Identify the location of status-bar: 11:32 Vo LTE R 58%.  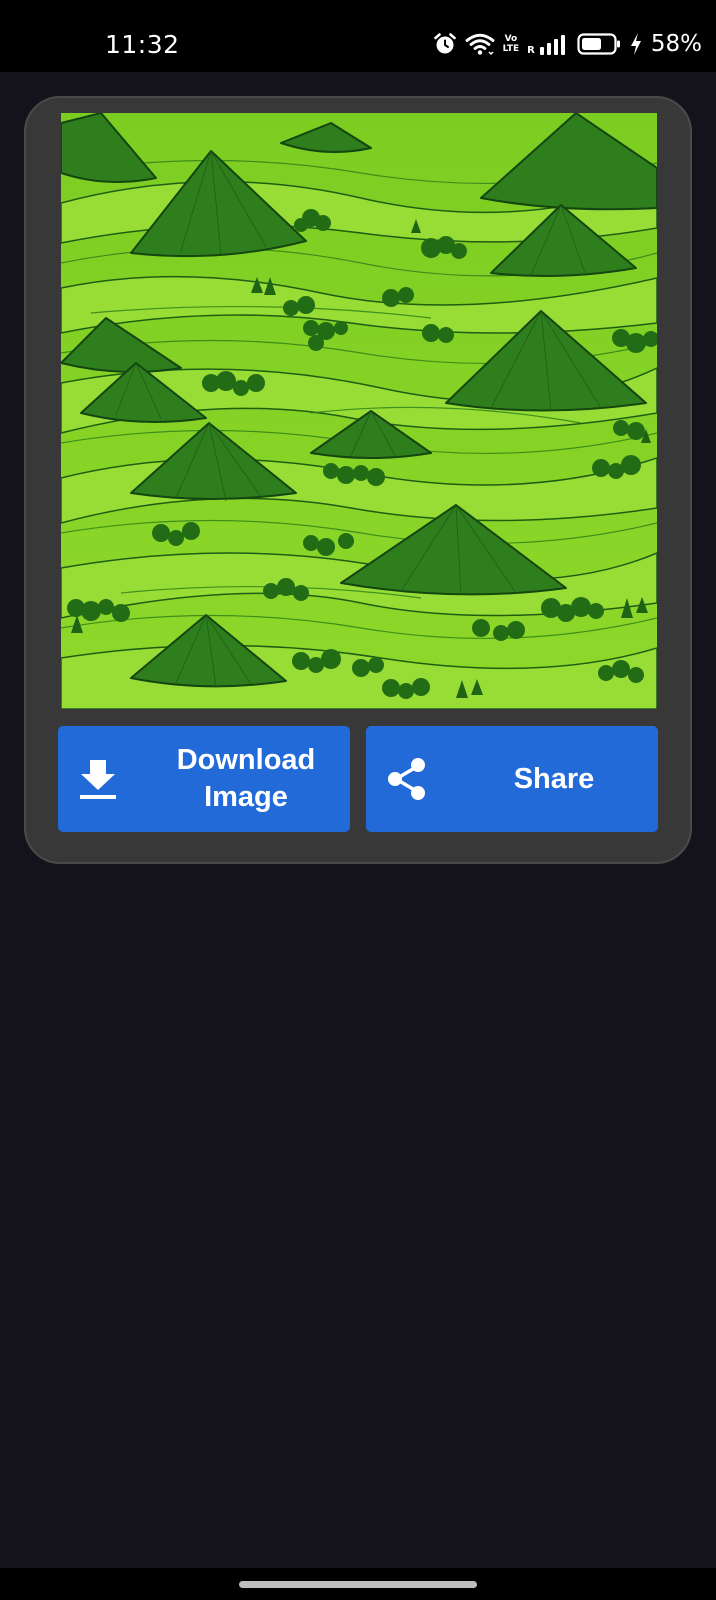
(358, 36).